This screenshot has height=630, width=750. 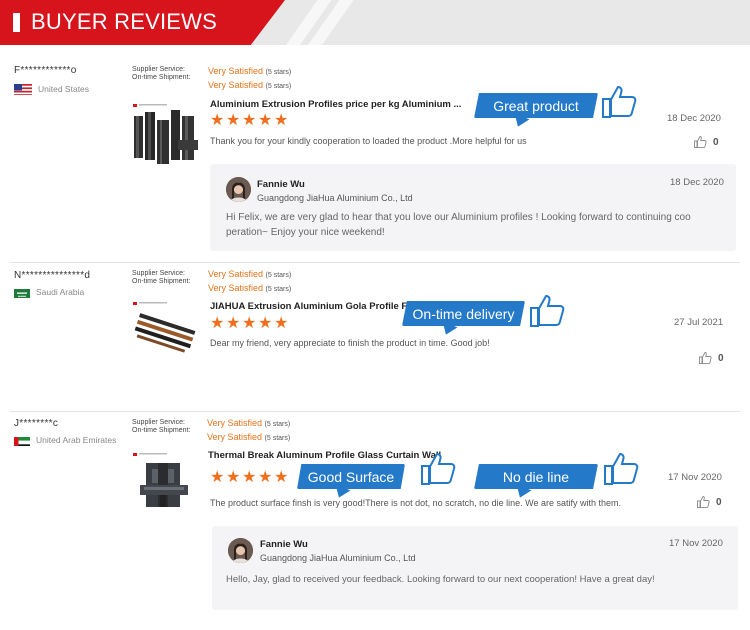 I want to click on buyer-name: N***************d, so click(x=52, y=275).